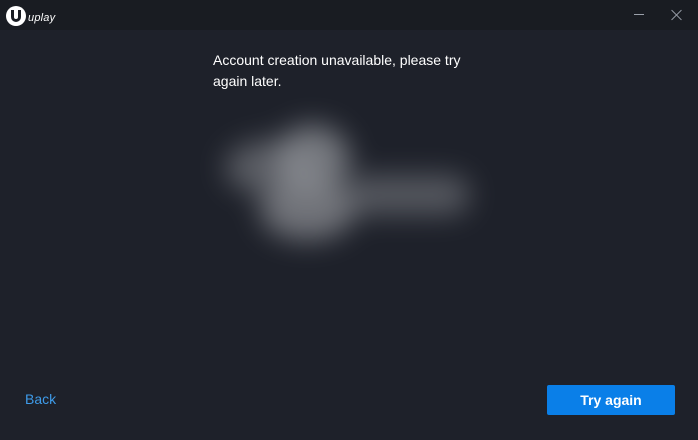 This screenshot has height=440, width=698. What do you see at coordinates (16, 16) in the screenshot?
I see `uplay-logo-icon` at bounding box center [16, 16].